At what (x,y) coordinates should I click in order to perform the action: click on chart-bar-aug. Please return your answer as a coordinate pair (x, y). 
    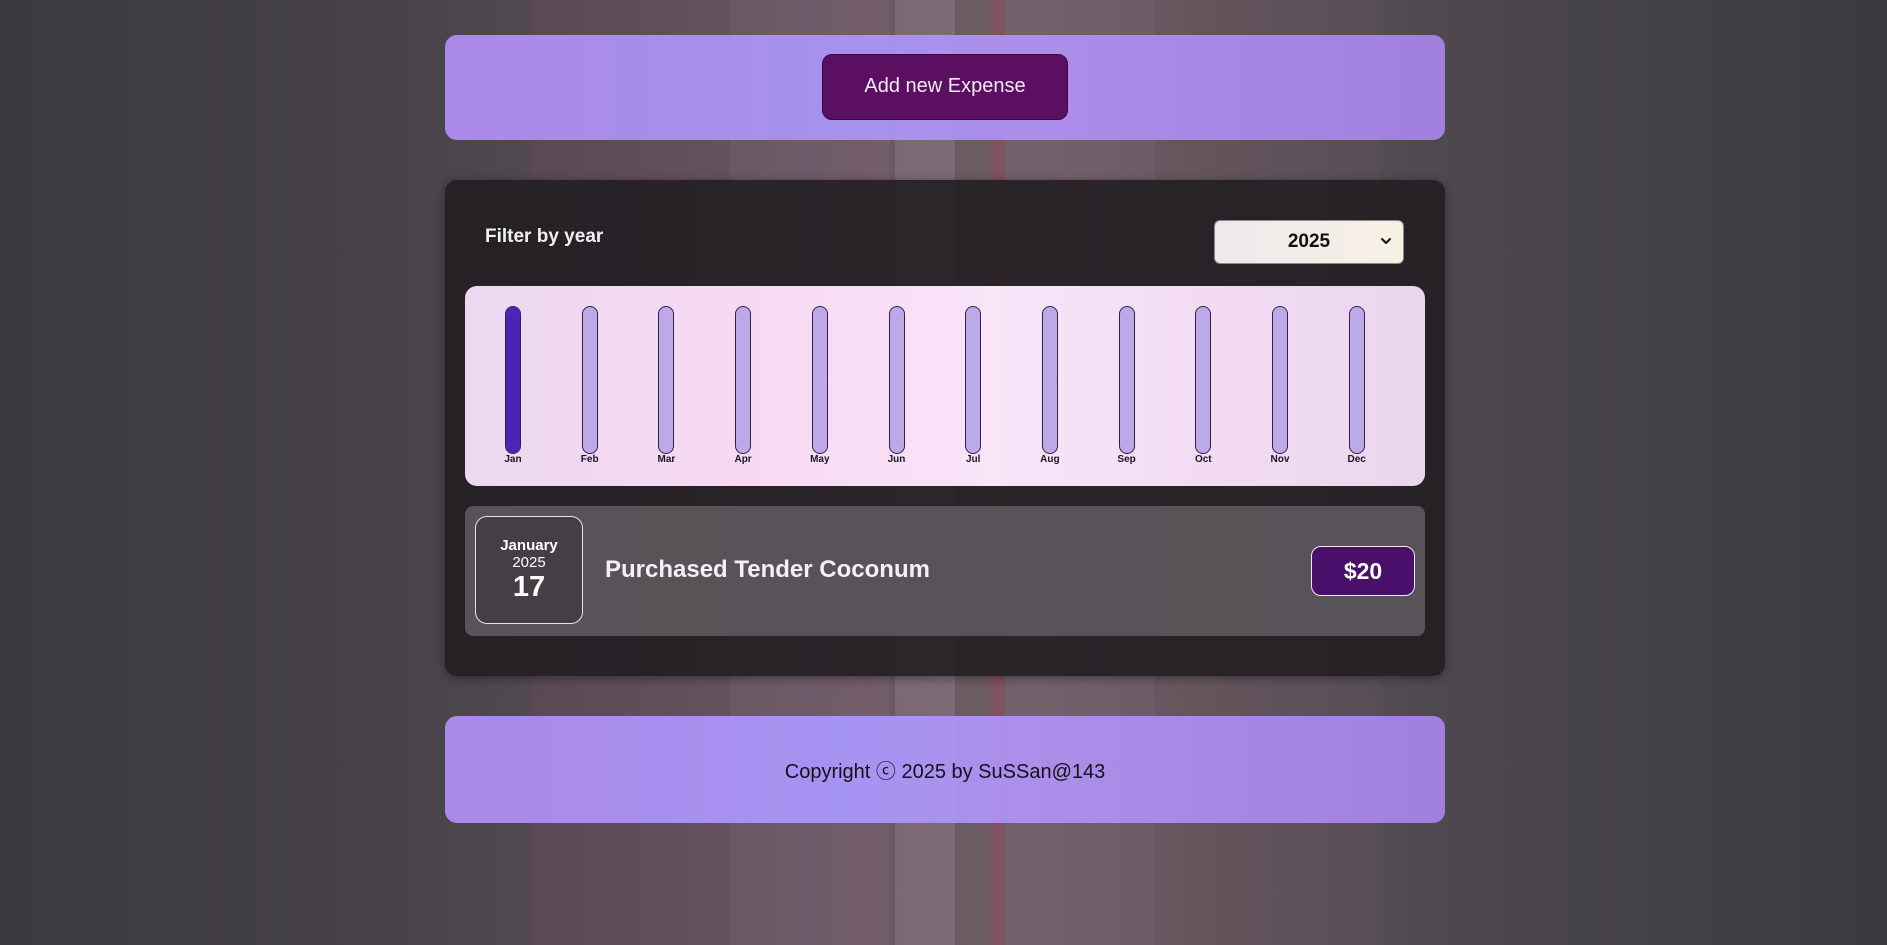
    Looking at the image, I should click on (1049, 380).